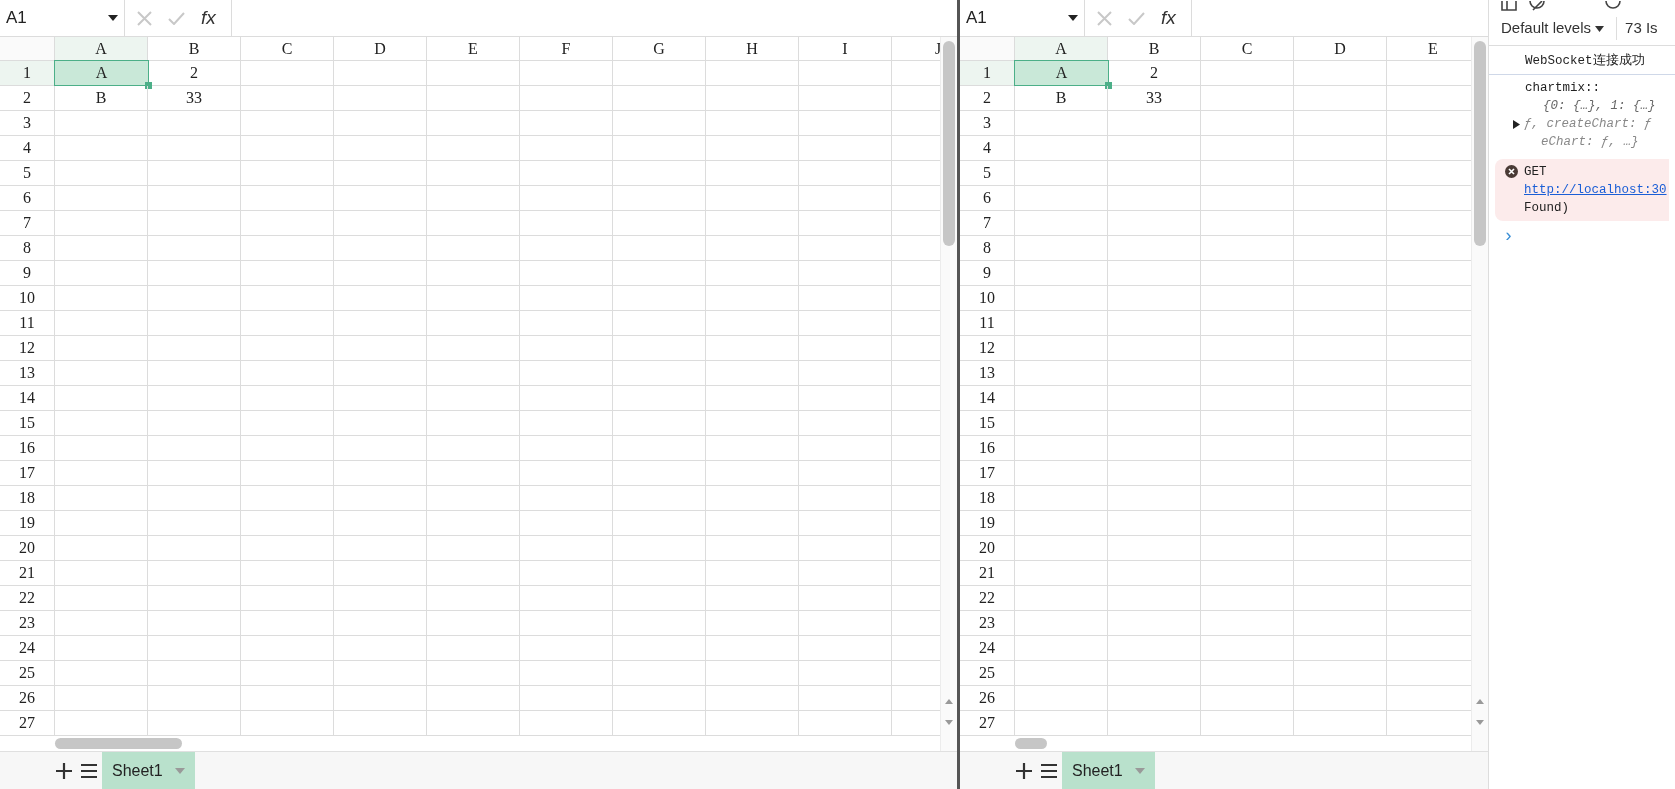 The height and width of the screenshot is (789, 1675). Describe the element at coordinates (1585, 61) in the screenshot. I see `console-message: WebSocket连接成功` at that location.